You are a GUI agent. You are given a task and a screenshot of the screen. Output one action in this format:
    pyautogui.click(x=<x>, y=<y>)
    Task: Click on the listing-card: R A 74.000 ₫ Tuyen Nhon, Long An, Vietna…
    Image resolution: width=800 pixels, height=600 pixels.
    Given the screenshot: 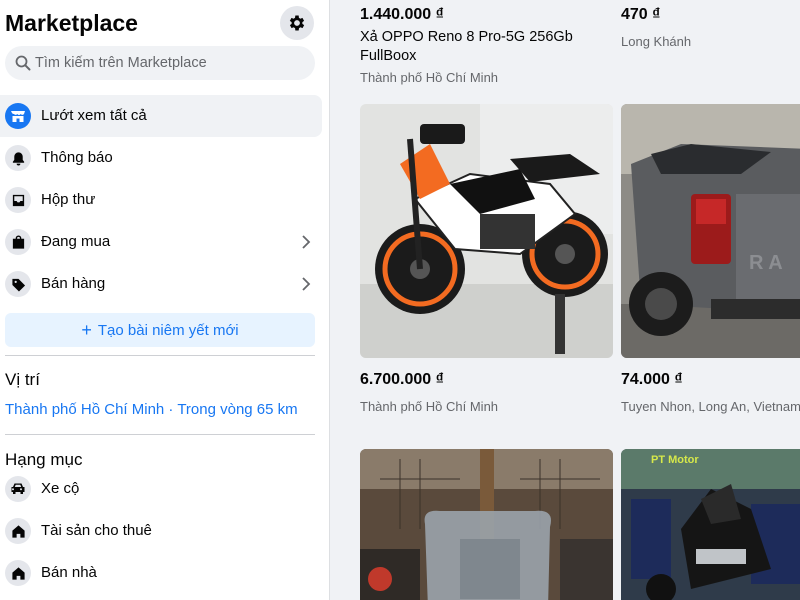 What is the action you would take?
    pyautogui.click(x=705, y=260)
    